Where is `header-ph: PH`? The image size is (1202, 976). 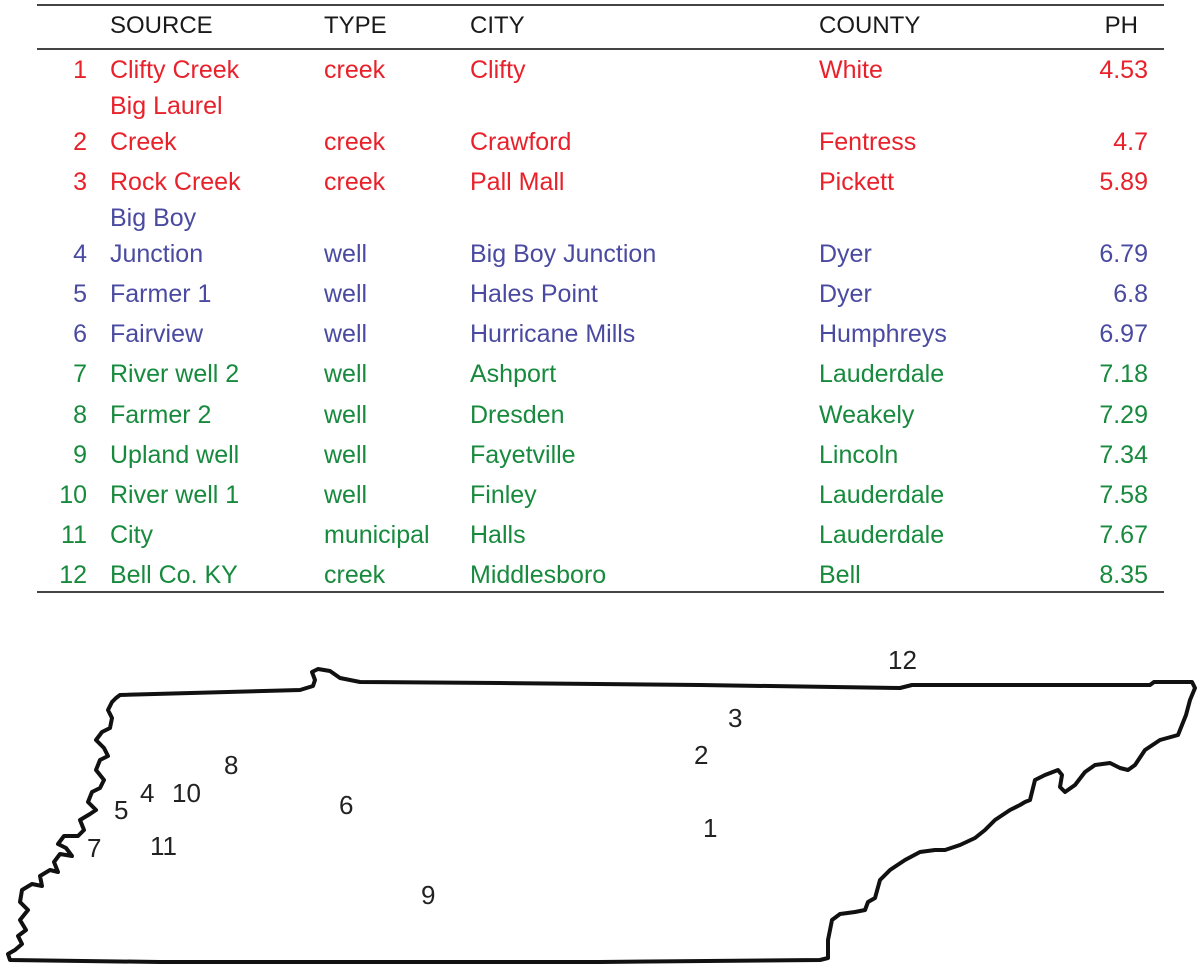
header-ph: PH is located at coordinates (1121, 25).